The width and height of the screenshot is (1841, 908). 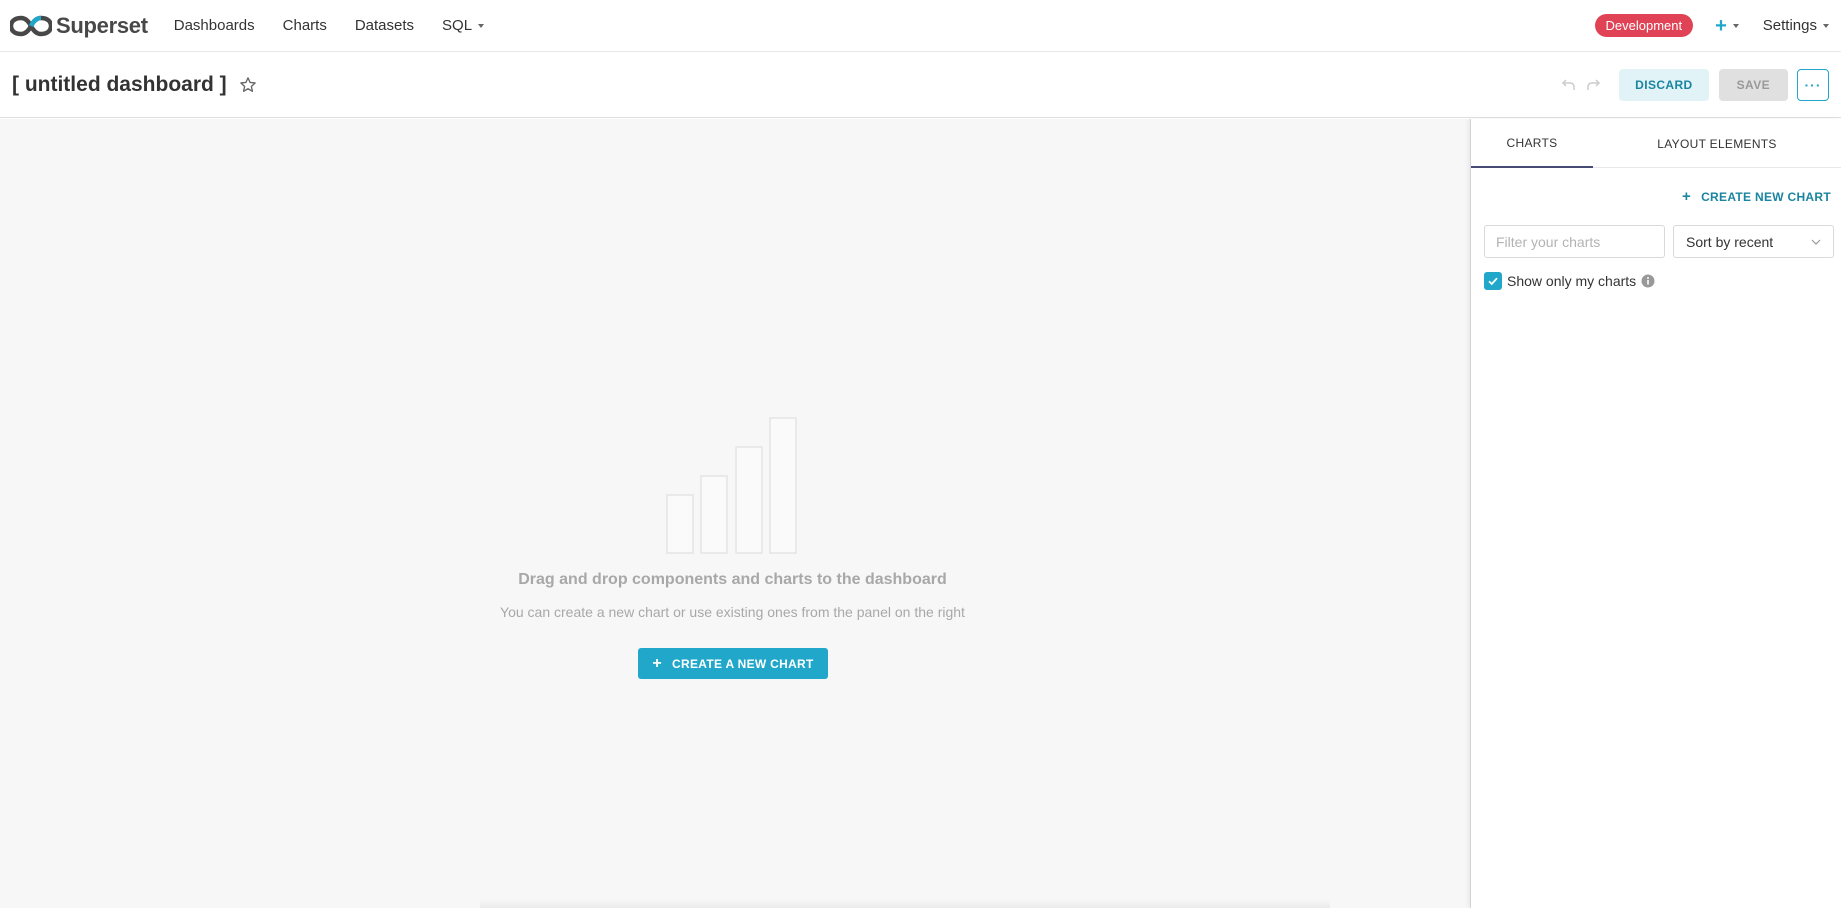 What do you see at coordinates (1816, 242) in the screenshot?
I see `chevron-down-icon` at bounding box center [1816, 242].